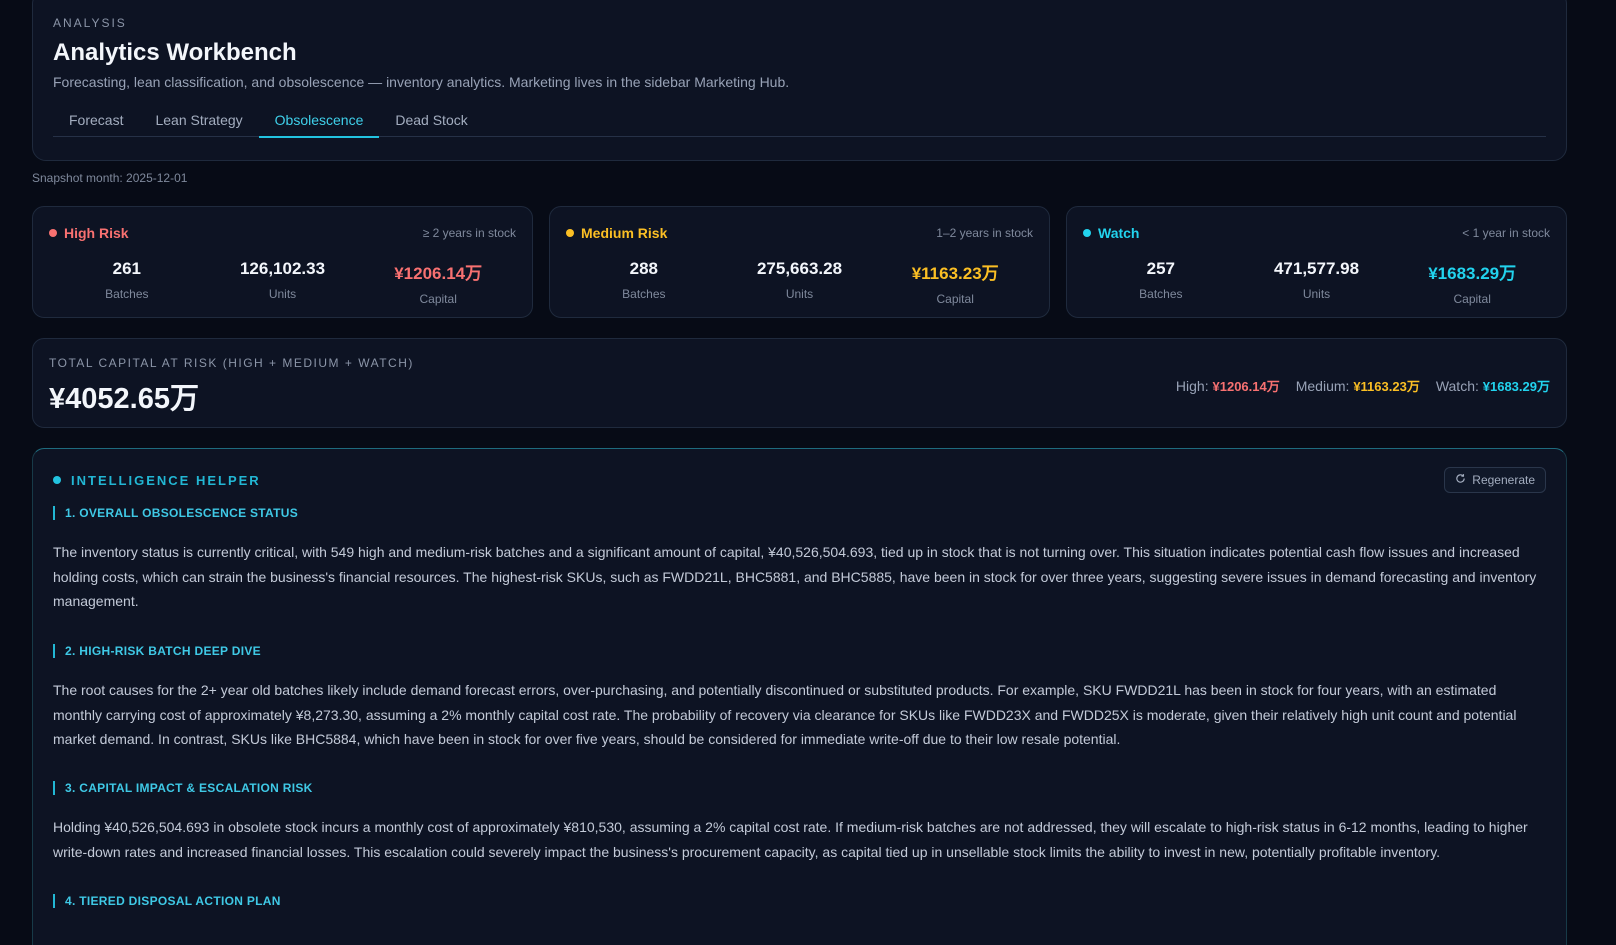 The height and width of the screenshot is (945, 1616). I want to click on breakdown-value: ¥1163.23万, so click(1386, 386).